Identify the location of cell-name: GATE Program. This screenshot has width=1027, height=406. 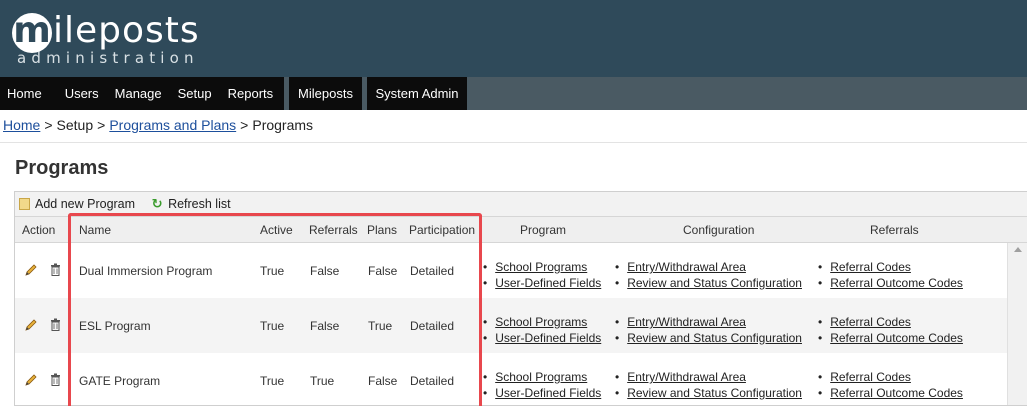
(120, 381).